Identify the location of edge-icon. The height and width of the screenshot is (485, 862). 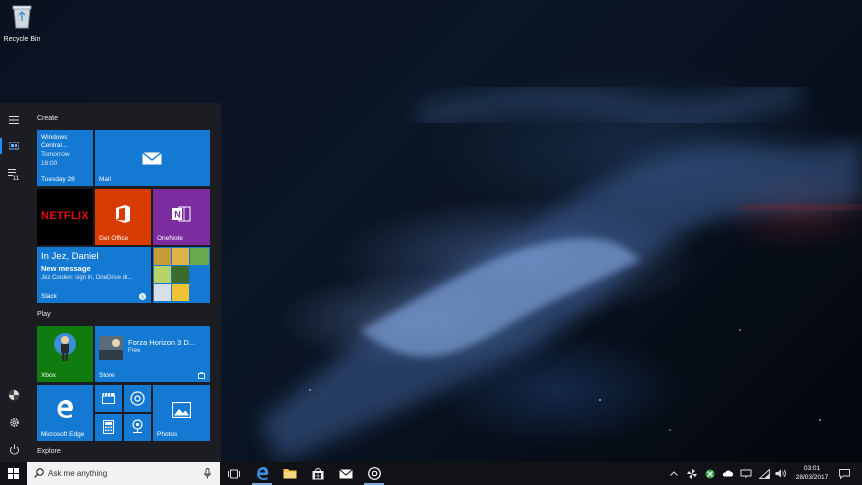
(65, 409).